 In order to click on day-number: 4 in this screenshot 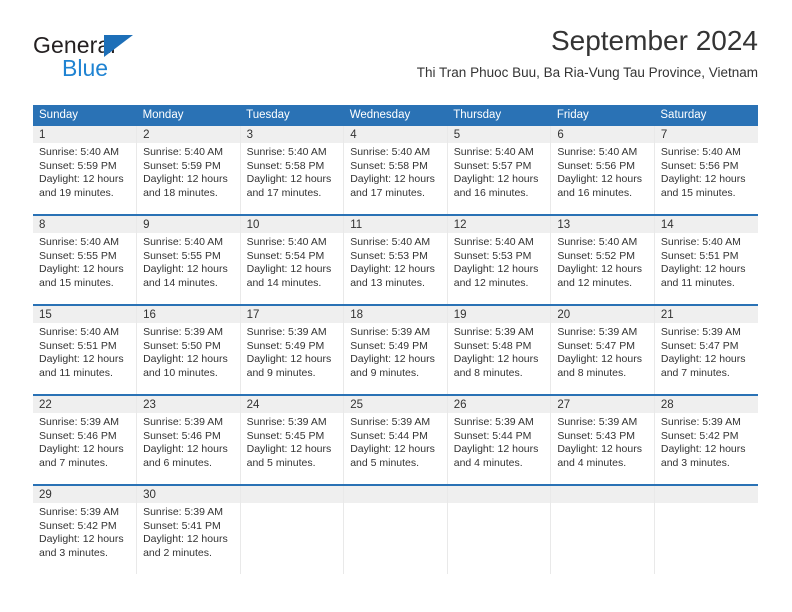, I will do `click(395, 134)`.